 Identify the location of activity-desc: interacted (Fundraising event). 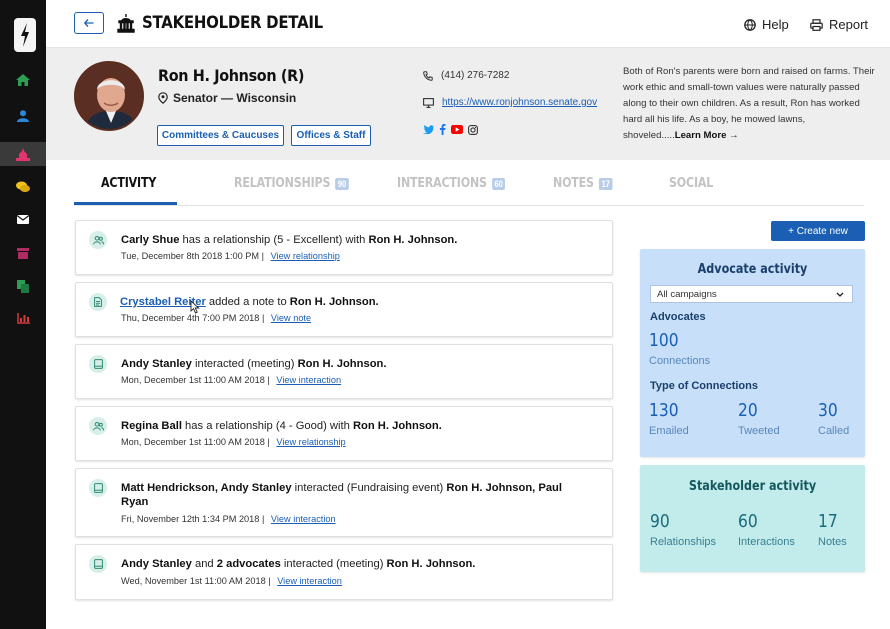
(369, 488).